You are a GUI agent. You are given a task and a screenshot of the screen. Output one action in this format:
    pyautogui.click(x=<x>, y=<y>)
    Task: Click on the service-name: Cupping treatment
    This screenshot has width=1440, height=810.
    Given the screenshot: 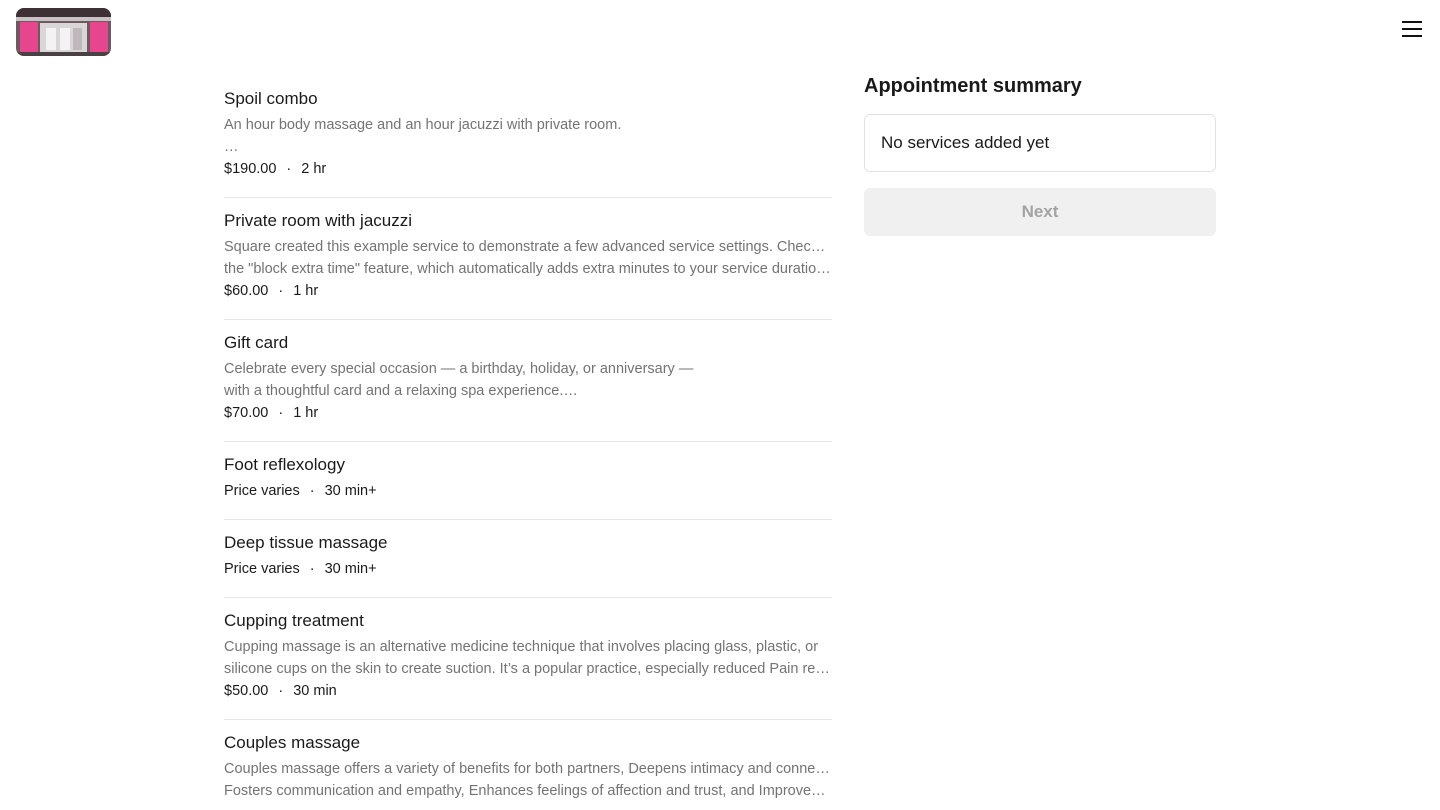 What is the action you would take?
    pyautogui.click(x=294, y=620)
    